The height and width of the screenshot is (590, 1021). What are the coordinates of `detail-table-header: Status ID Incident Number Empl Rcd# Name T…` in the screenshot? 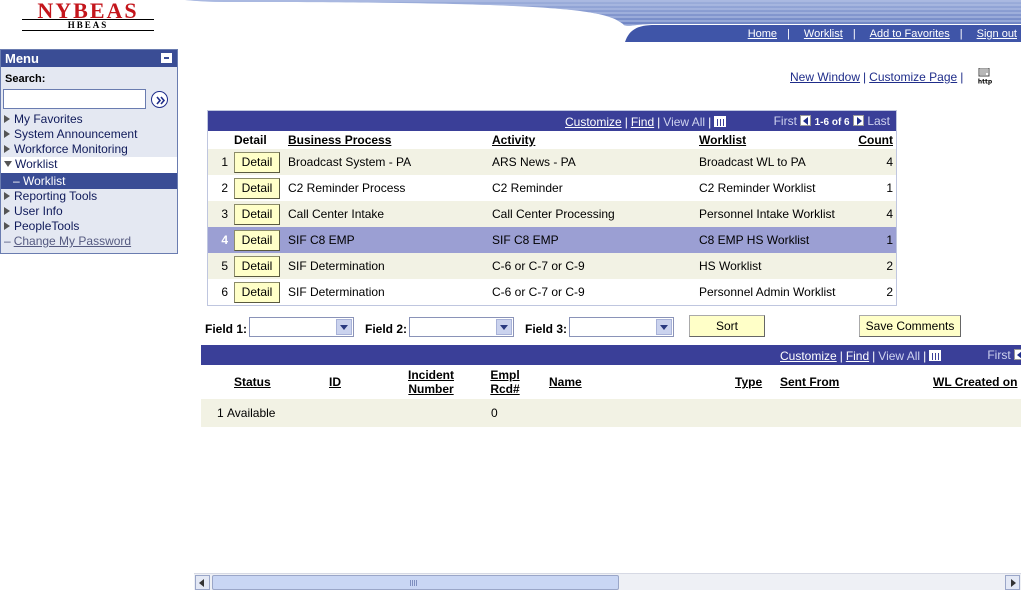 It's located at (611, 382).